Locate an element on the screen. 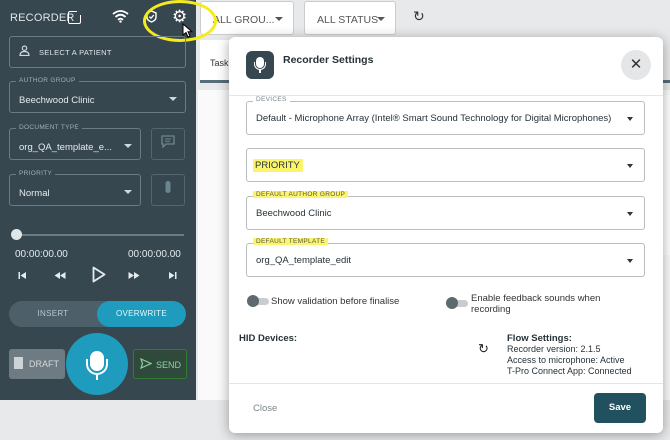 This screenshot has width=670, height=440. default-template-value: org_QA_template_edit is located at coordinates (304, 260).